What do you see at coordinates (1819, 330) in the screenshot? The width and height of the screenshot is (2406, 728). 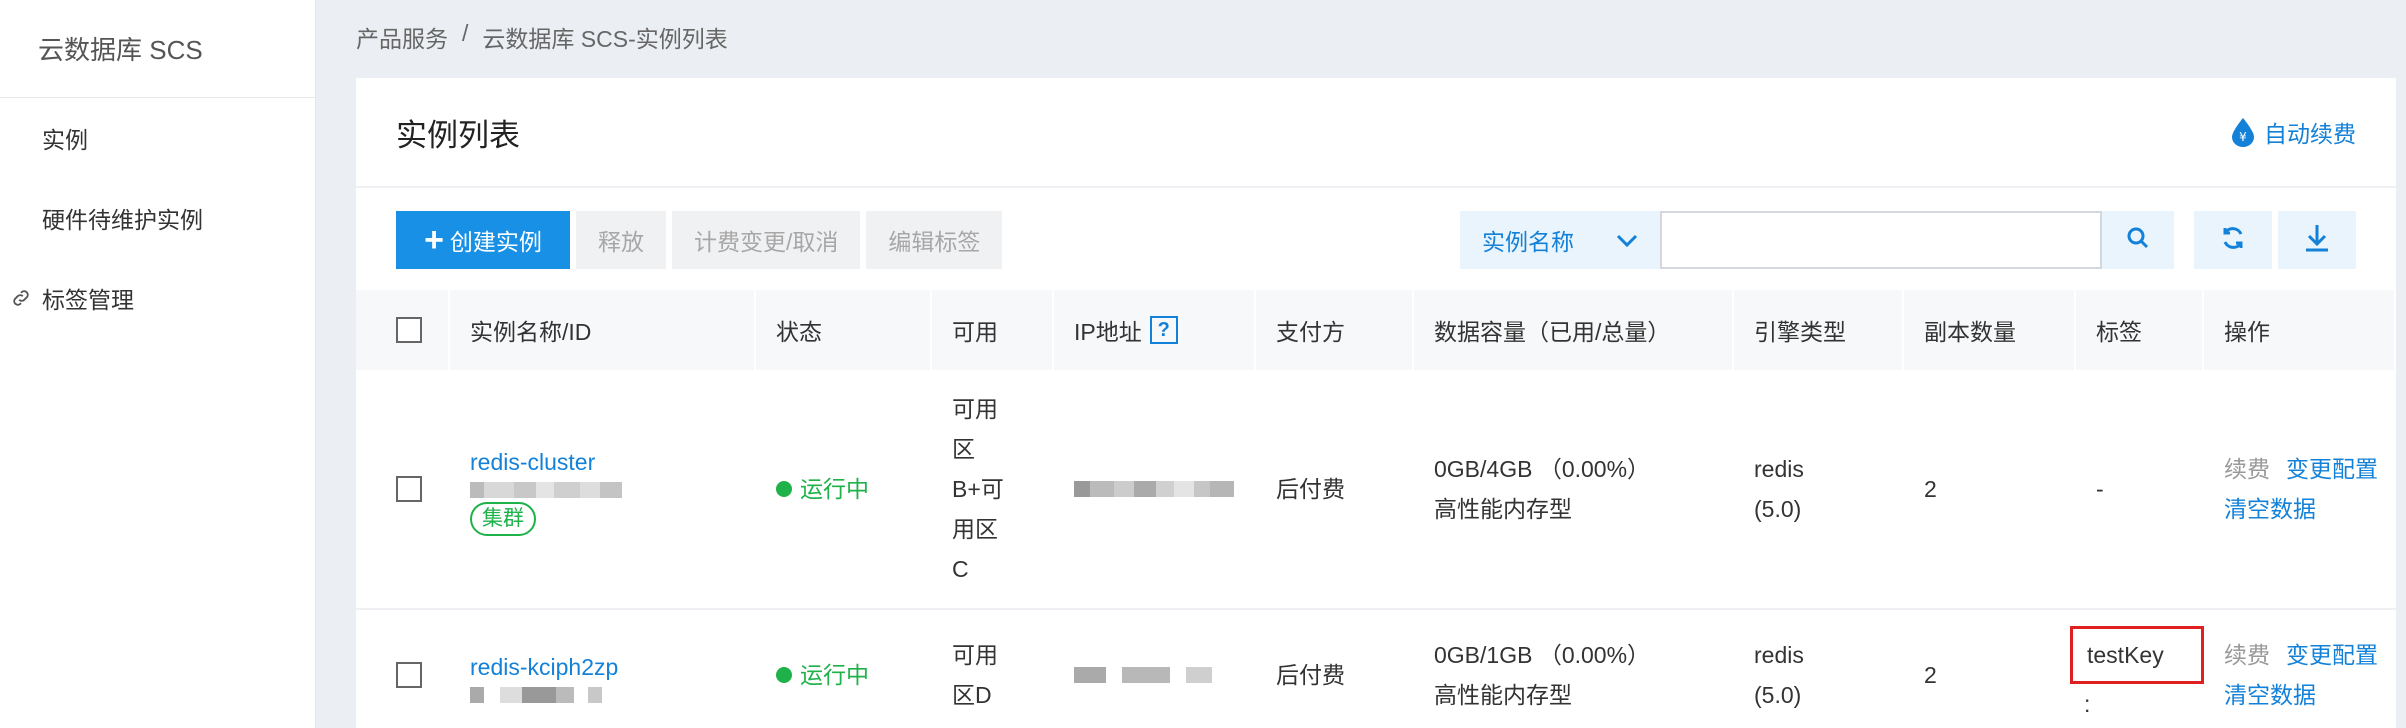 I see `header-engine: 引擎类型` at bounding box center [1819, 330].